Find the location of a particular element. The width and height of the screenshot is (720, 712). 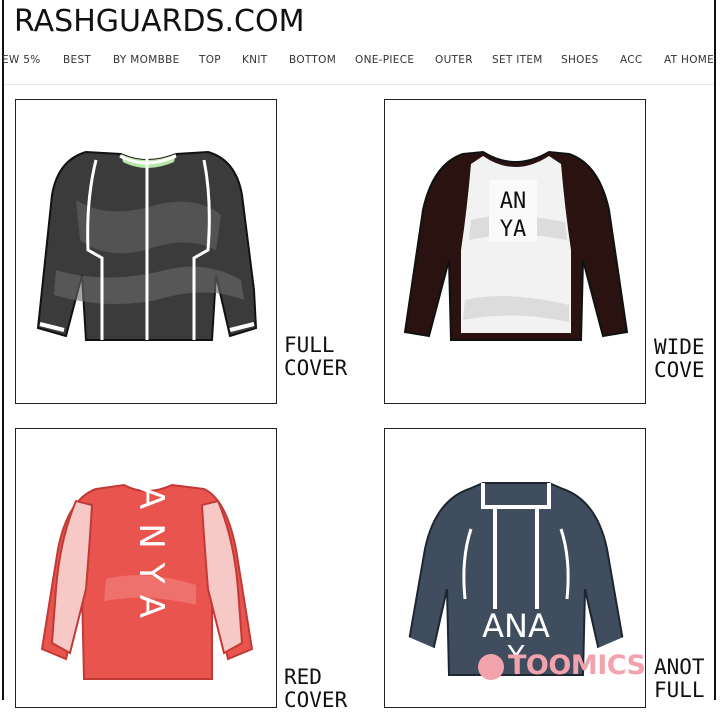

rashguard-red-image: ANYA is located at coordinates (147, 581).